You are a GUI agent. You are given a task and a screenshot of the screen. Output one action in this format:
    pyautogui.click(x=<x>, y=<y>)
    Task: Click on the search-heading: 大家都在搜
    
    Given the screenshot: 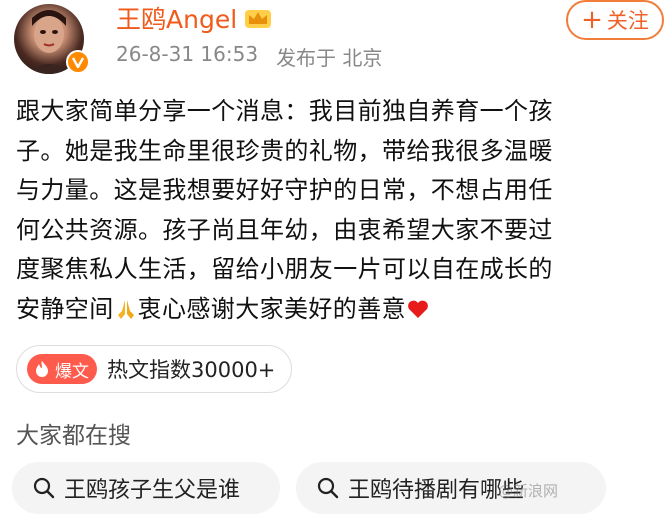 What is the action you would take?
    pyautogui.click(x=73, y=436)
    